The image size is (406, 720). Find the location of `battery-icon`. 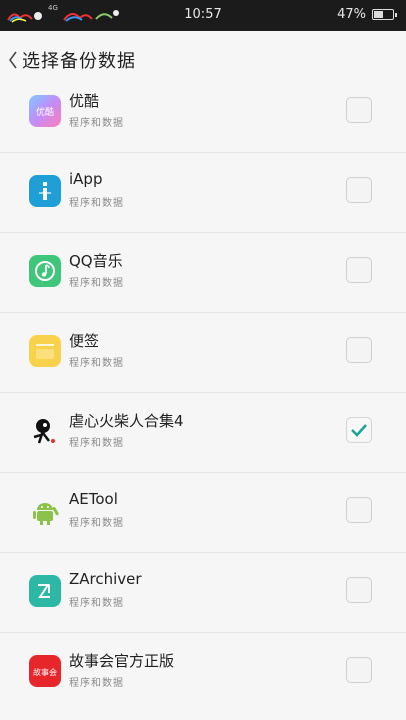

battery-icon is located at coordinates (384, 14).